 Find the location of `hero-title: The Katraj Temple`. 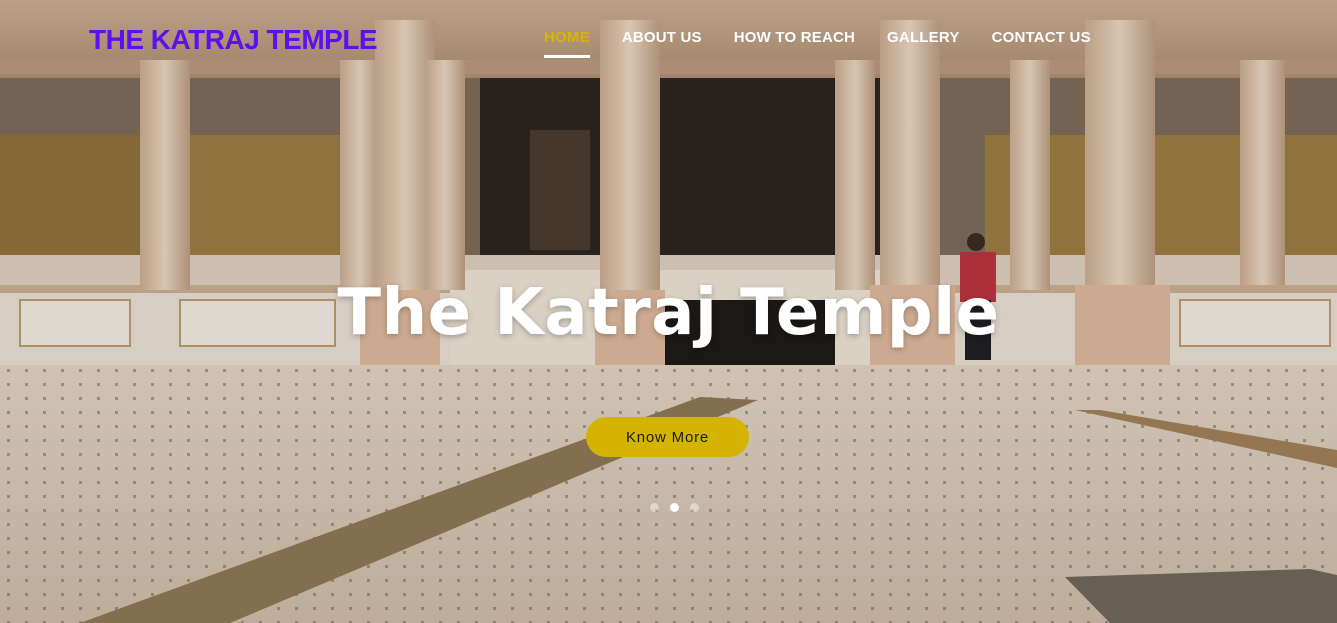

hero-title: The Katraj Temple is located at coordinates (668, 313).